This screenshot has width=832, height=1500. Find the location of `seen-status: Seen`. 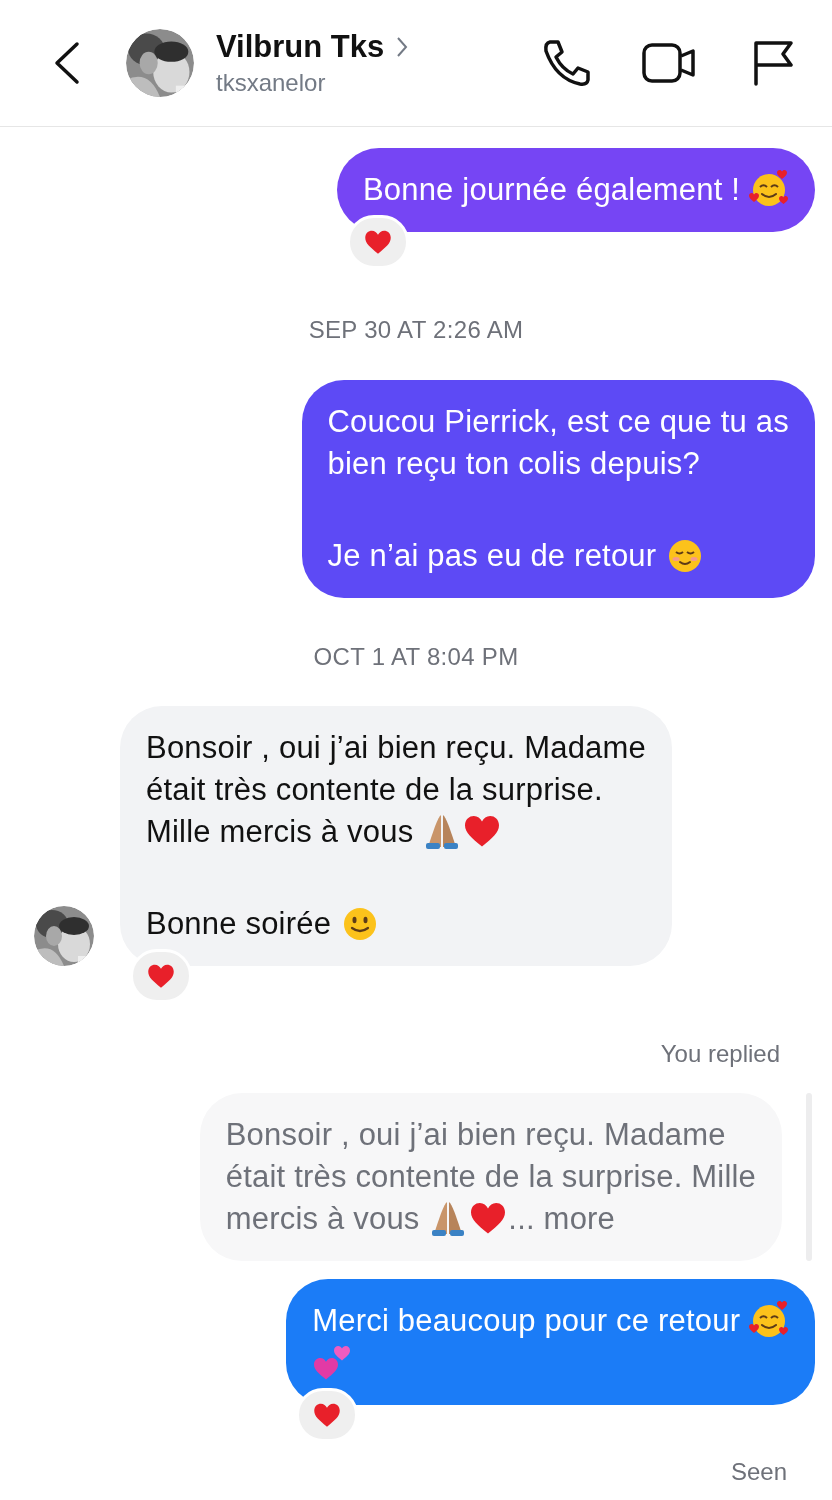

seen-status: Seen is located at coordinates (758, 1471).